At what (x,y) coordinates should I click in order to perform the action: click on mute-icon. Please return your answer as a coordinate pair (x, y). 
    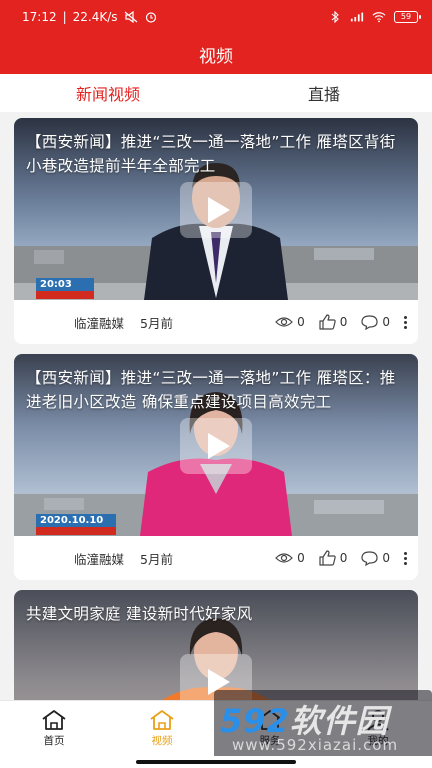
    Looking at the image, I should click on (130, 17).